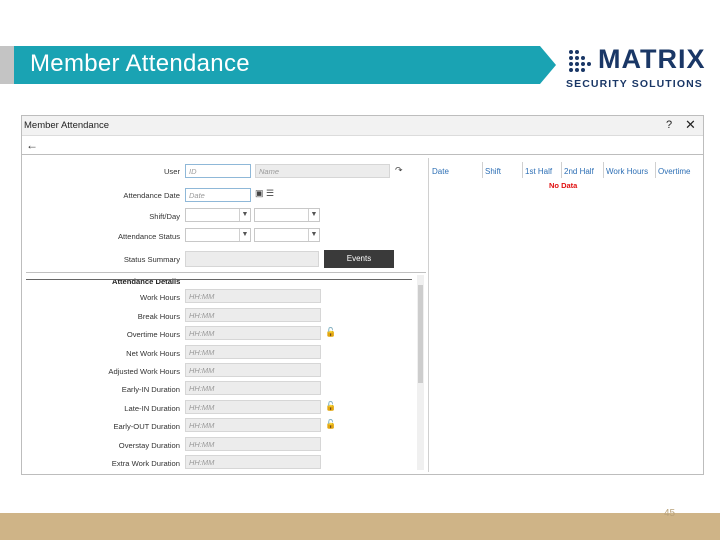 Image resolution: width=720 pixels, height=540 pixels. Describe the element at coordinates (150, 389) in the screenshot. I see `early-in-duration-label: Early-IN Duration` at that location.